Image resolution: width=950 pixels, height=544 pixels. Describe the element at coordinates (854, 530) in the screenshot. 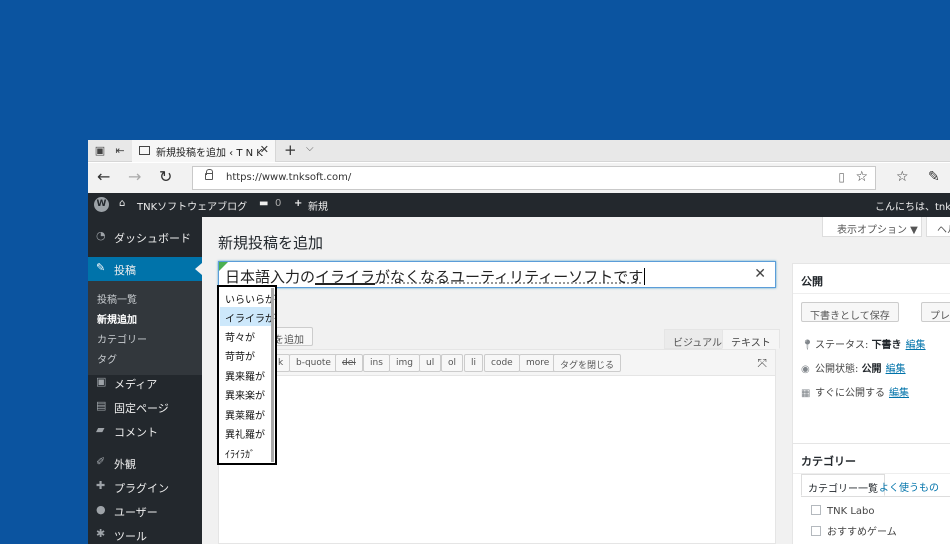

I see `category-item: おすすめゲーム` at that location.